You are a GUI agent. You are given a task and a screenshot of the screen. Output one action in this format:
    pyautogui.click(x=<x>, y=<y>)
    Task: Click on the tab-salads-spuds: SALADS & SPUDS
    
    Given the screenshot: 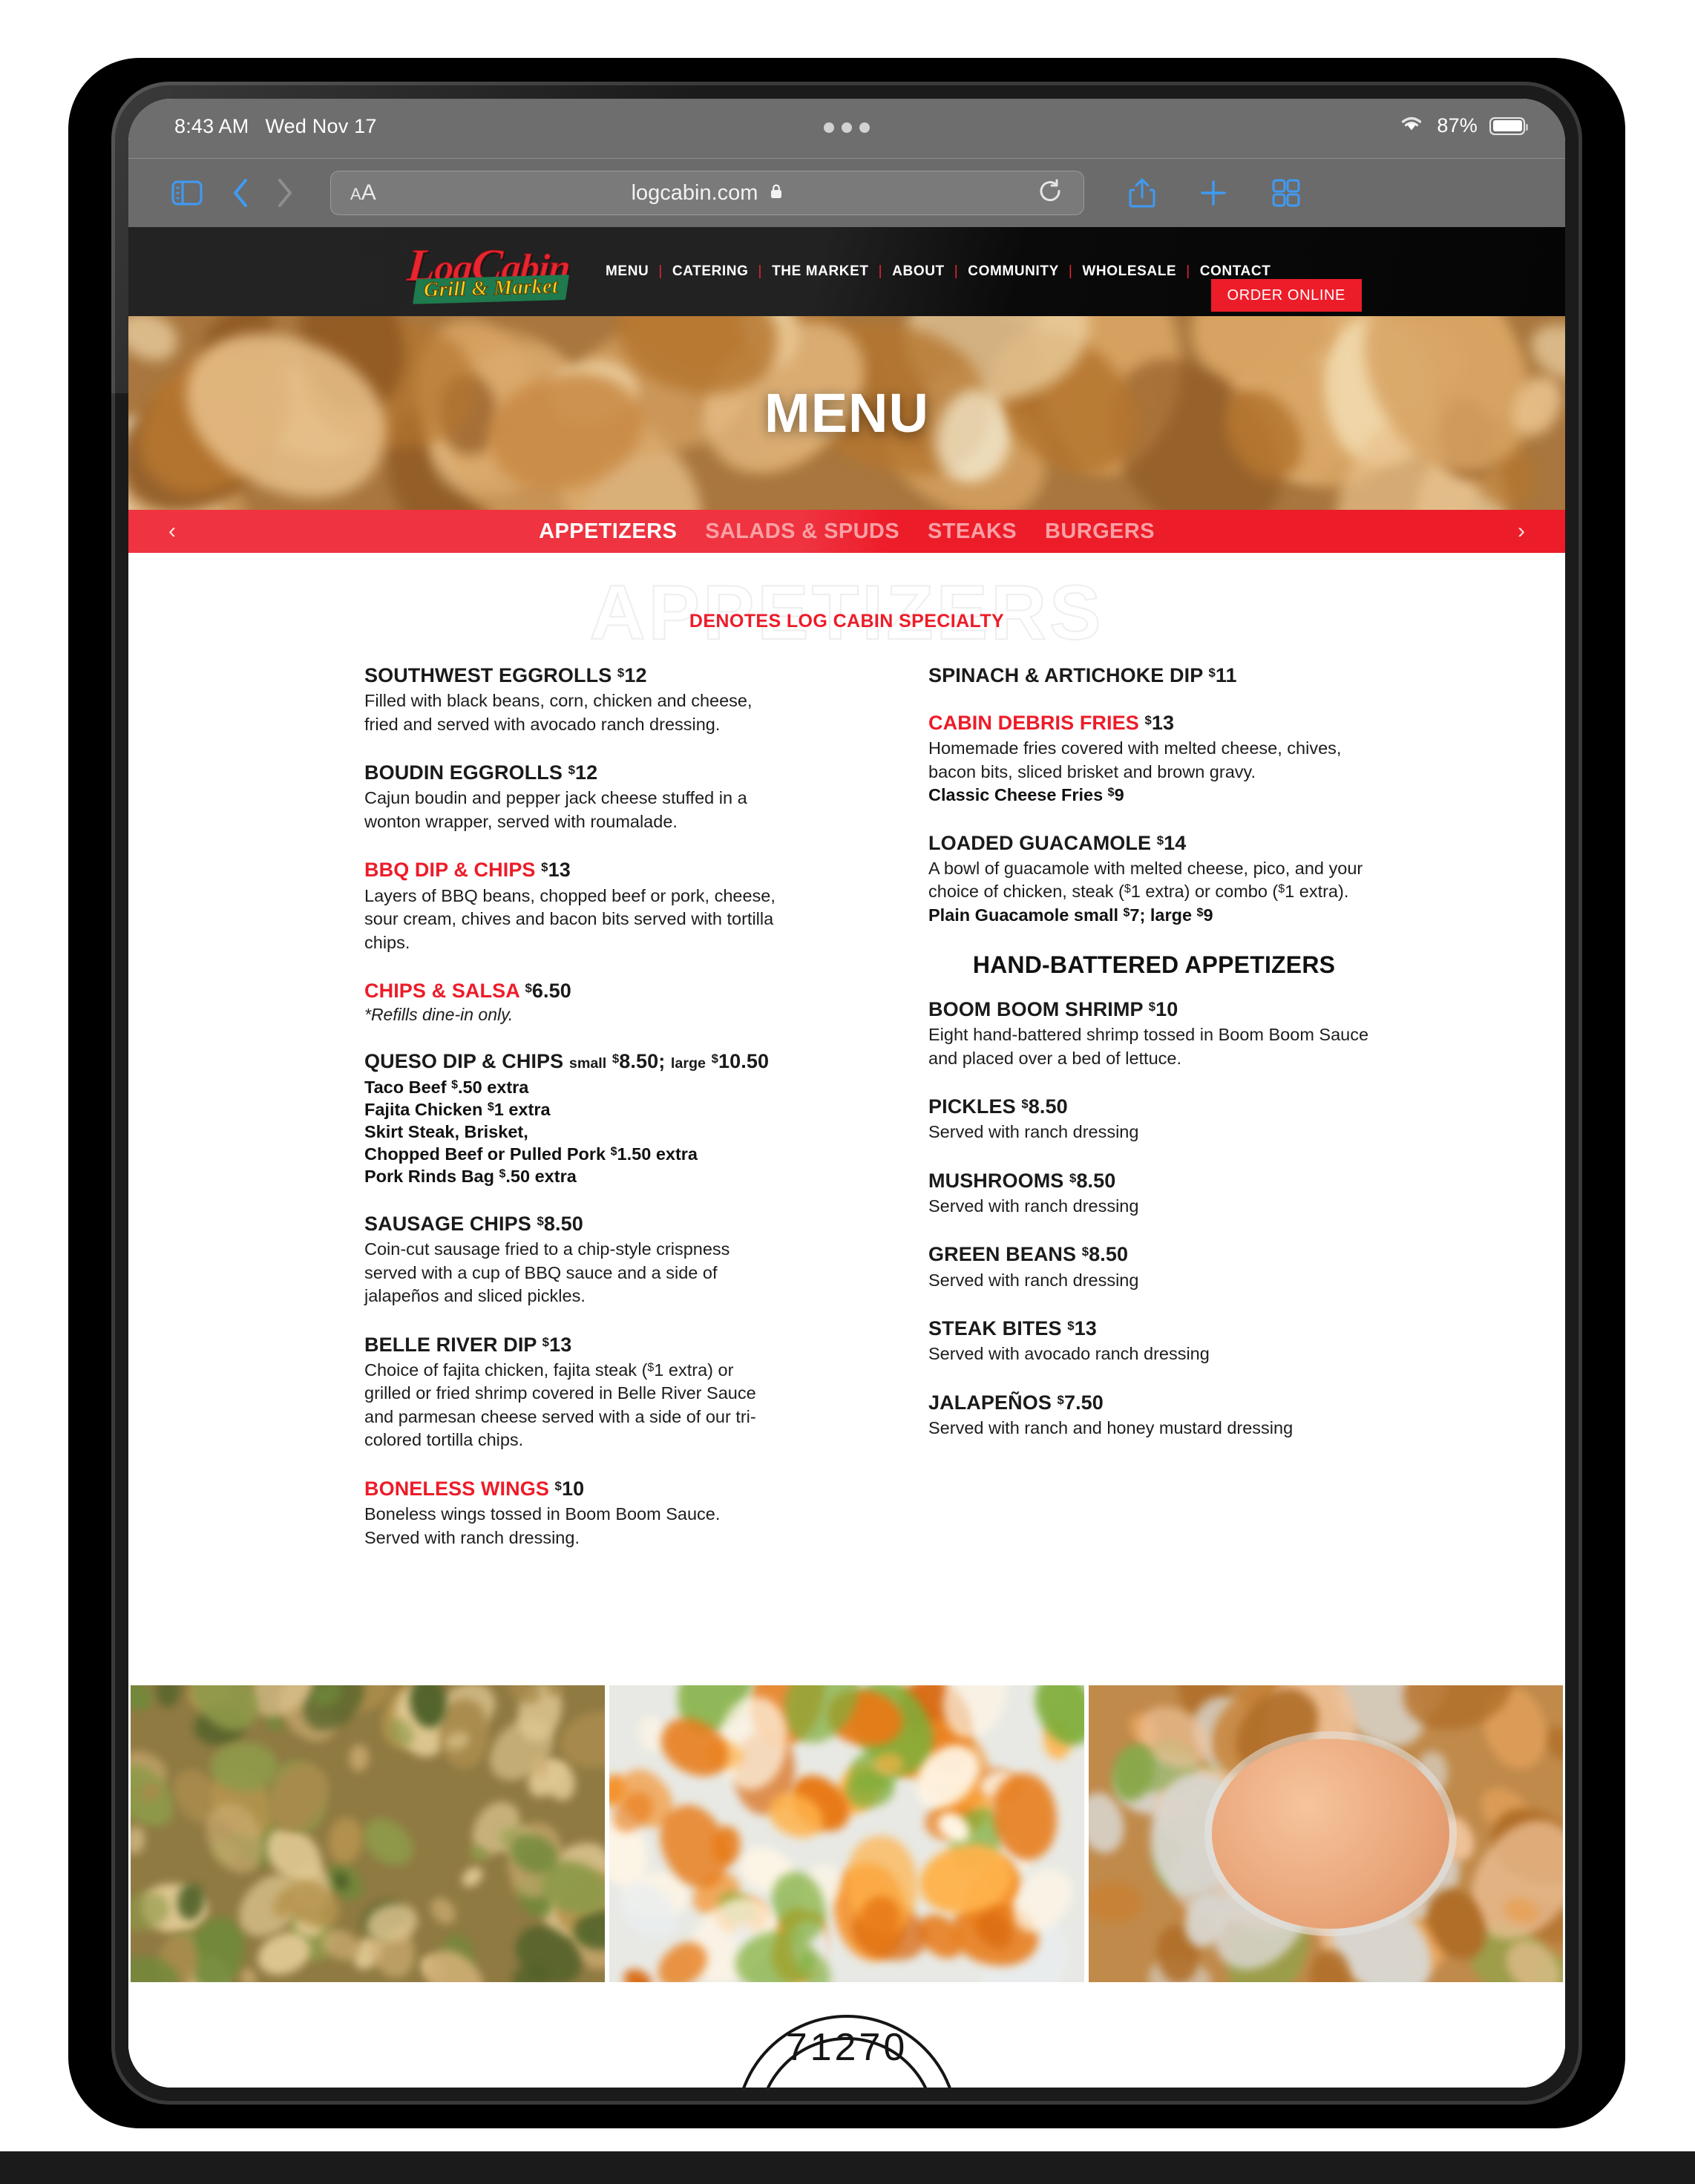 What is the action you would take?
    pyautogui.click(x=802, y=531)
    